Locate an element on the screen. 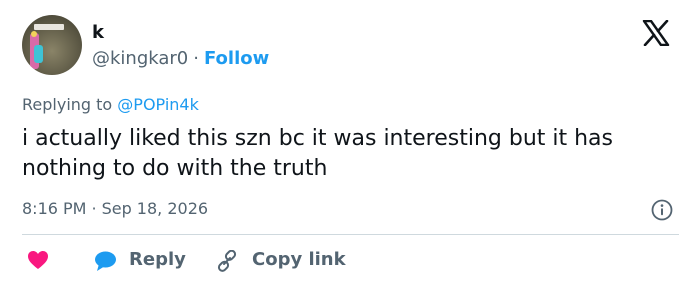 The height and width of the screenshot is (287, 700). tweet-time: 8:16 PM is located at coordinates (54, 208).